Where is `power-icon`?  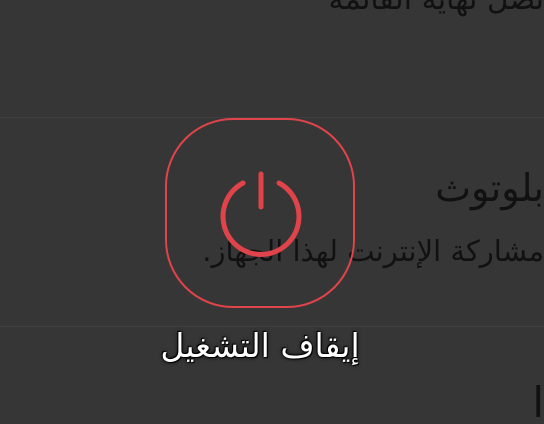
power-icon is located at coordinates (261, 214).